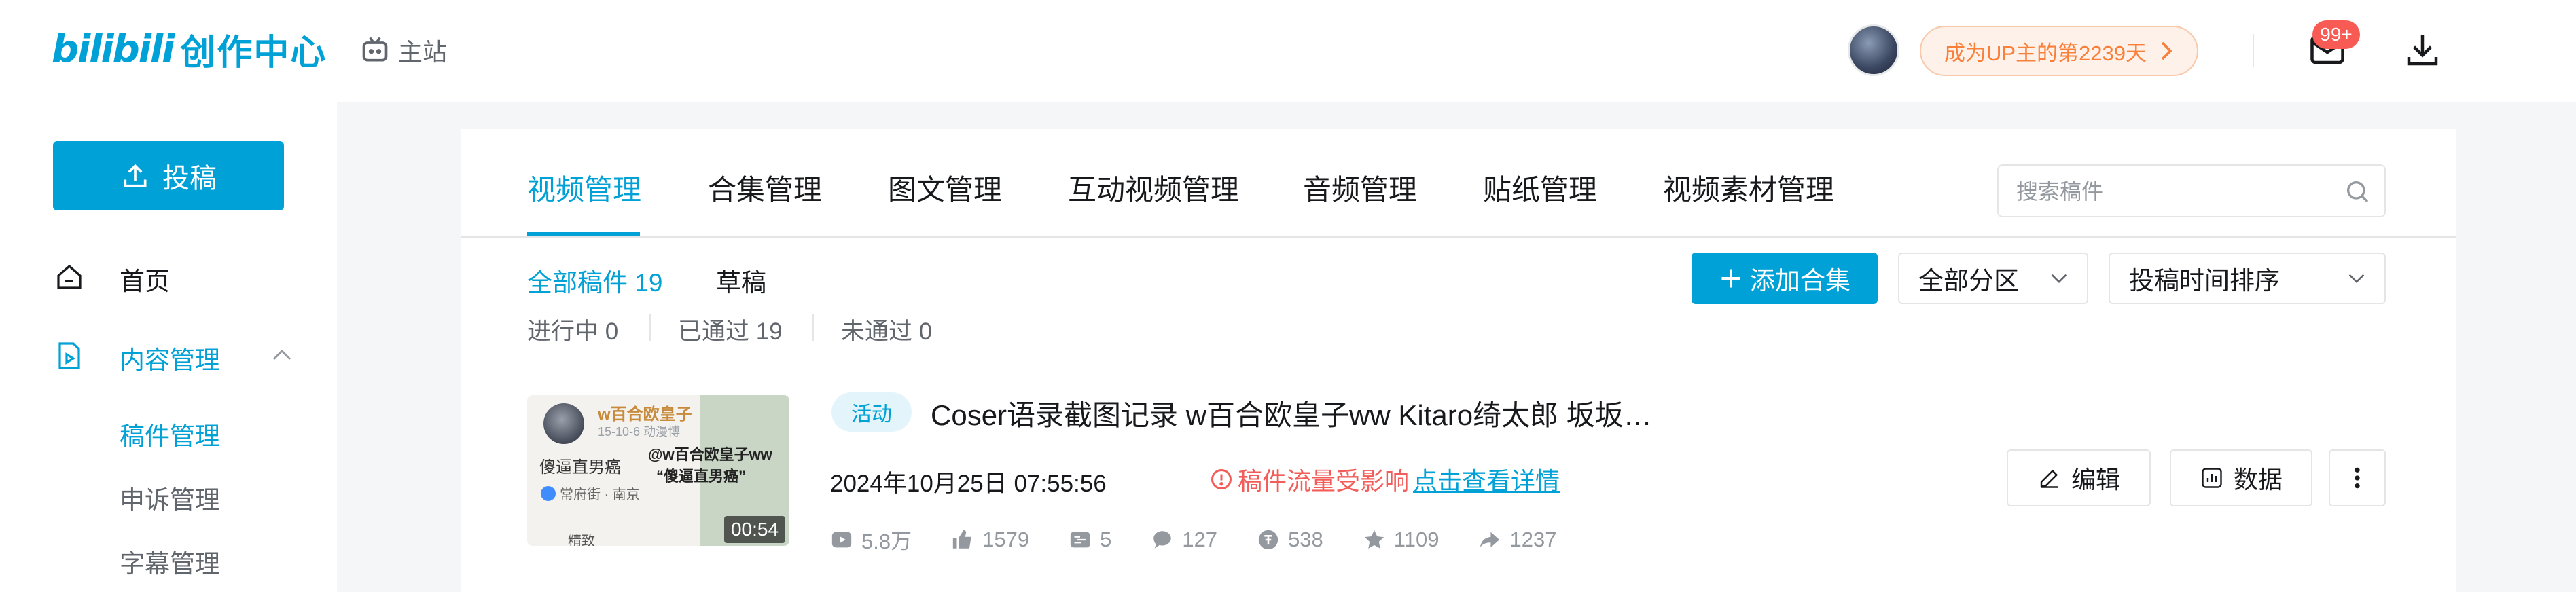  I want to click on tab-article-manage: 图文管理, so click(945, 188).